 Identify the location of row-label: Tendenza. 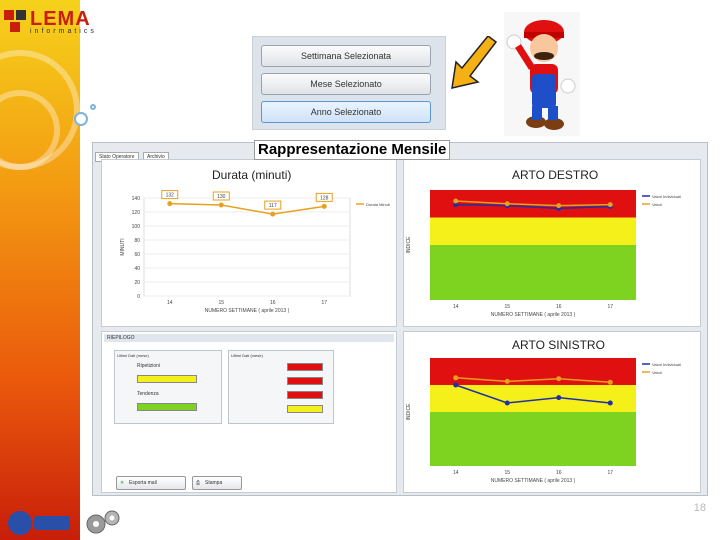
(148, 394).